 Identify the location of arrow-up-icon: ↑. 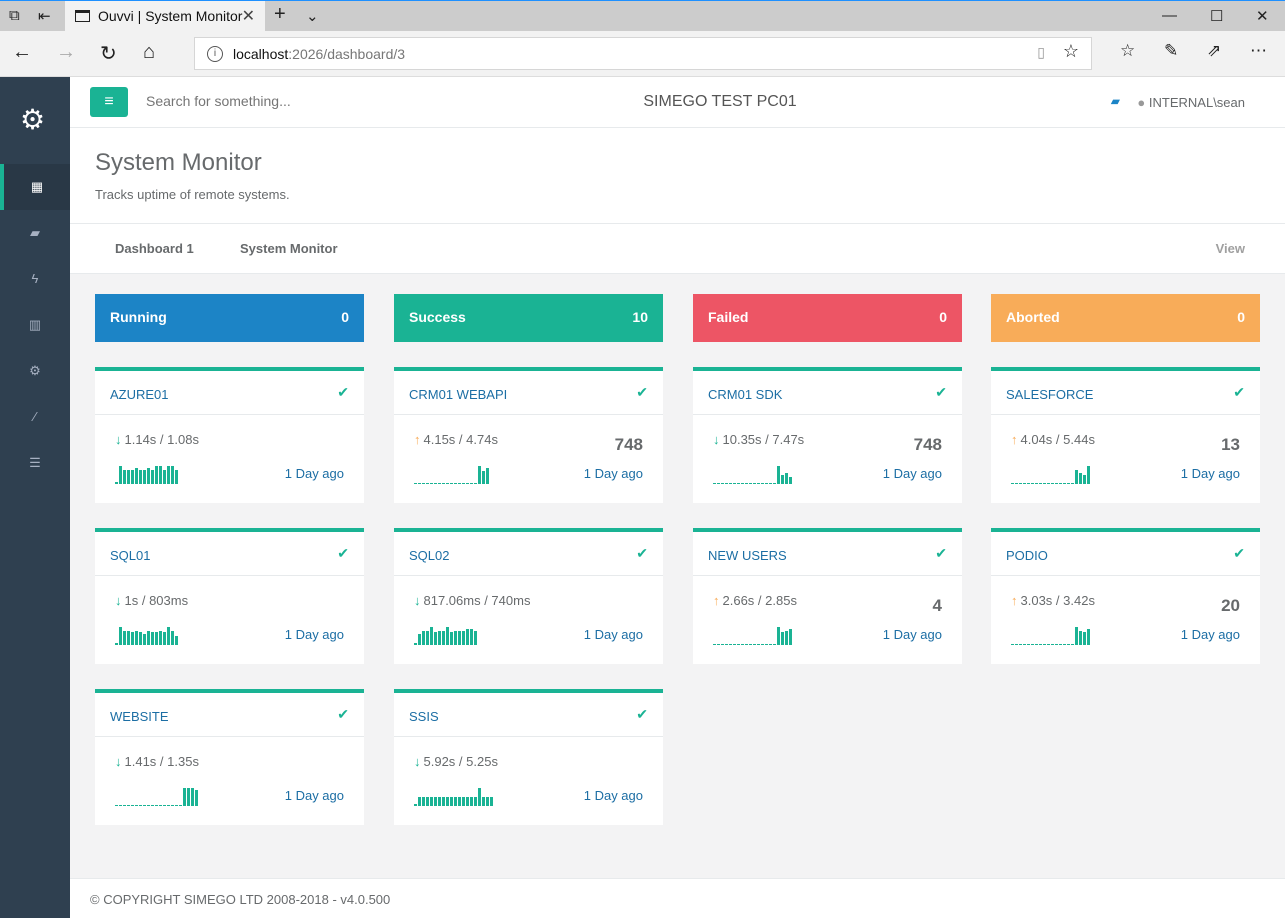
(1014, 439).